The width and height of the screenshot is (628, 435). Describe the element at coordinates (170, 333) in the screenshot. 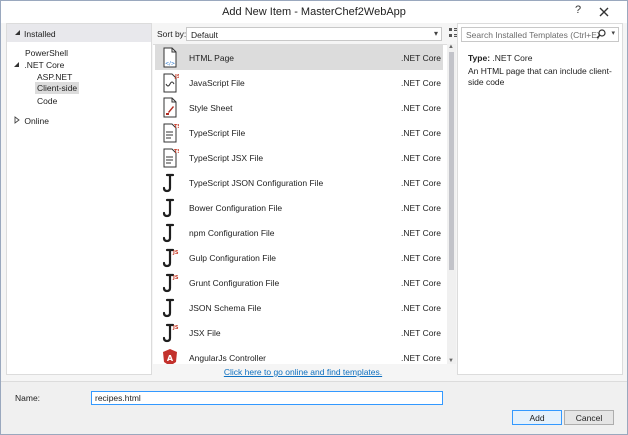

I see `jsx-file-icon: JS` at that location.